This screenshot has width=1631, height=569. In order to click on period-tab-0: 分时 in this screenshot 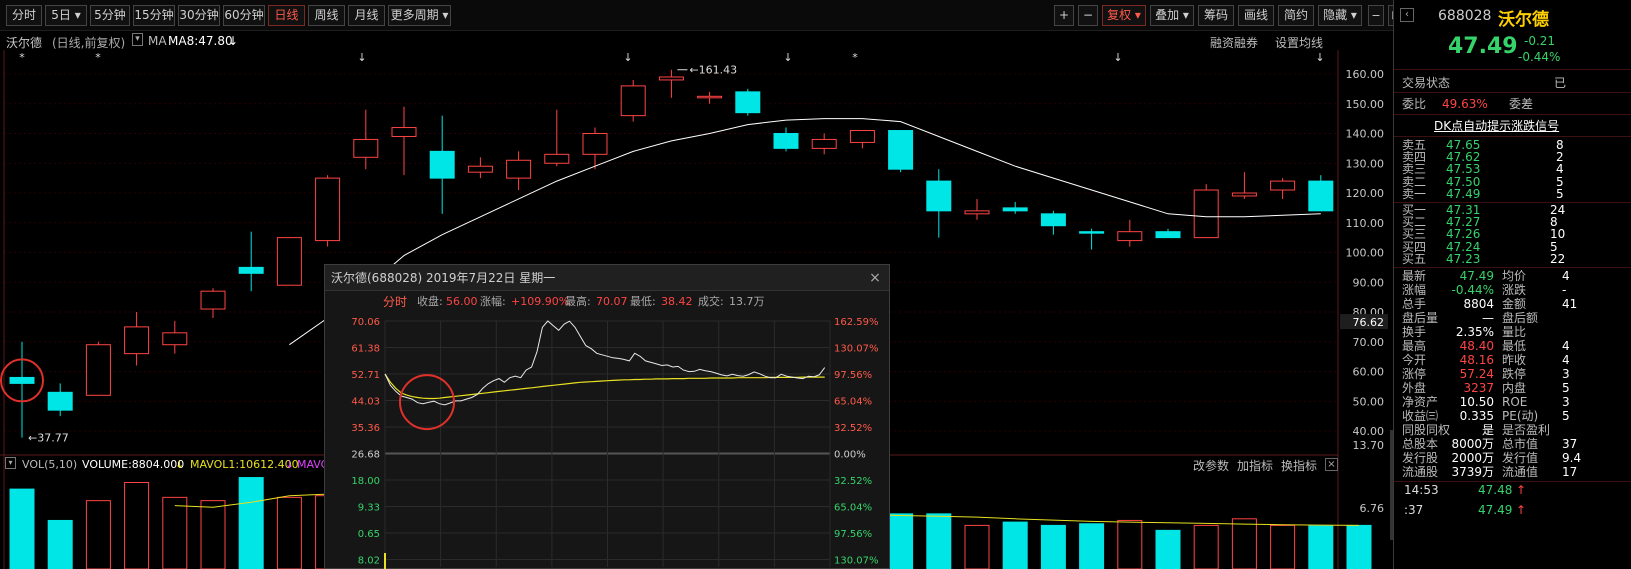, I will do `click(24, 15)`.